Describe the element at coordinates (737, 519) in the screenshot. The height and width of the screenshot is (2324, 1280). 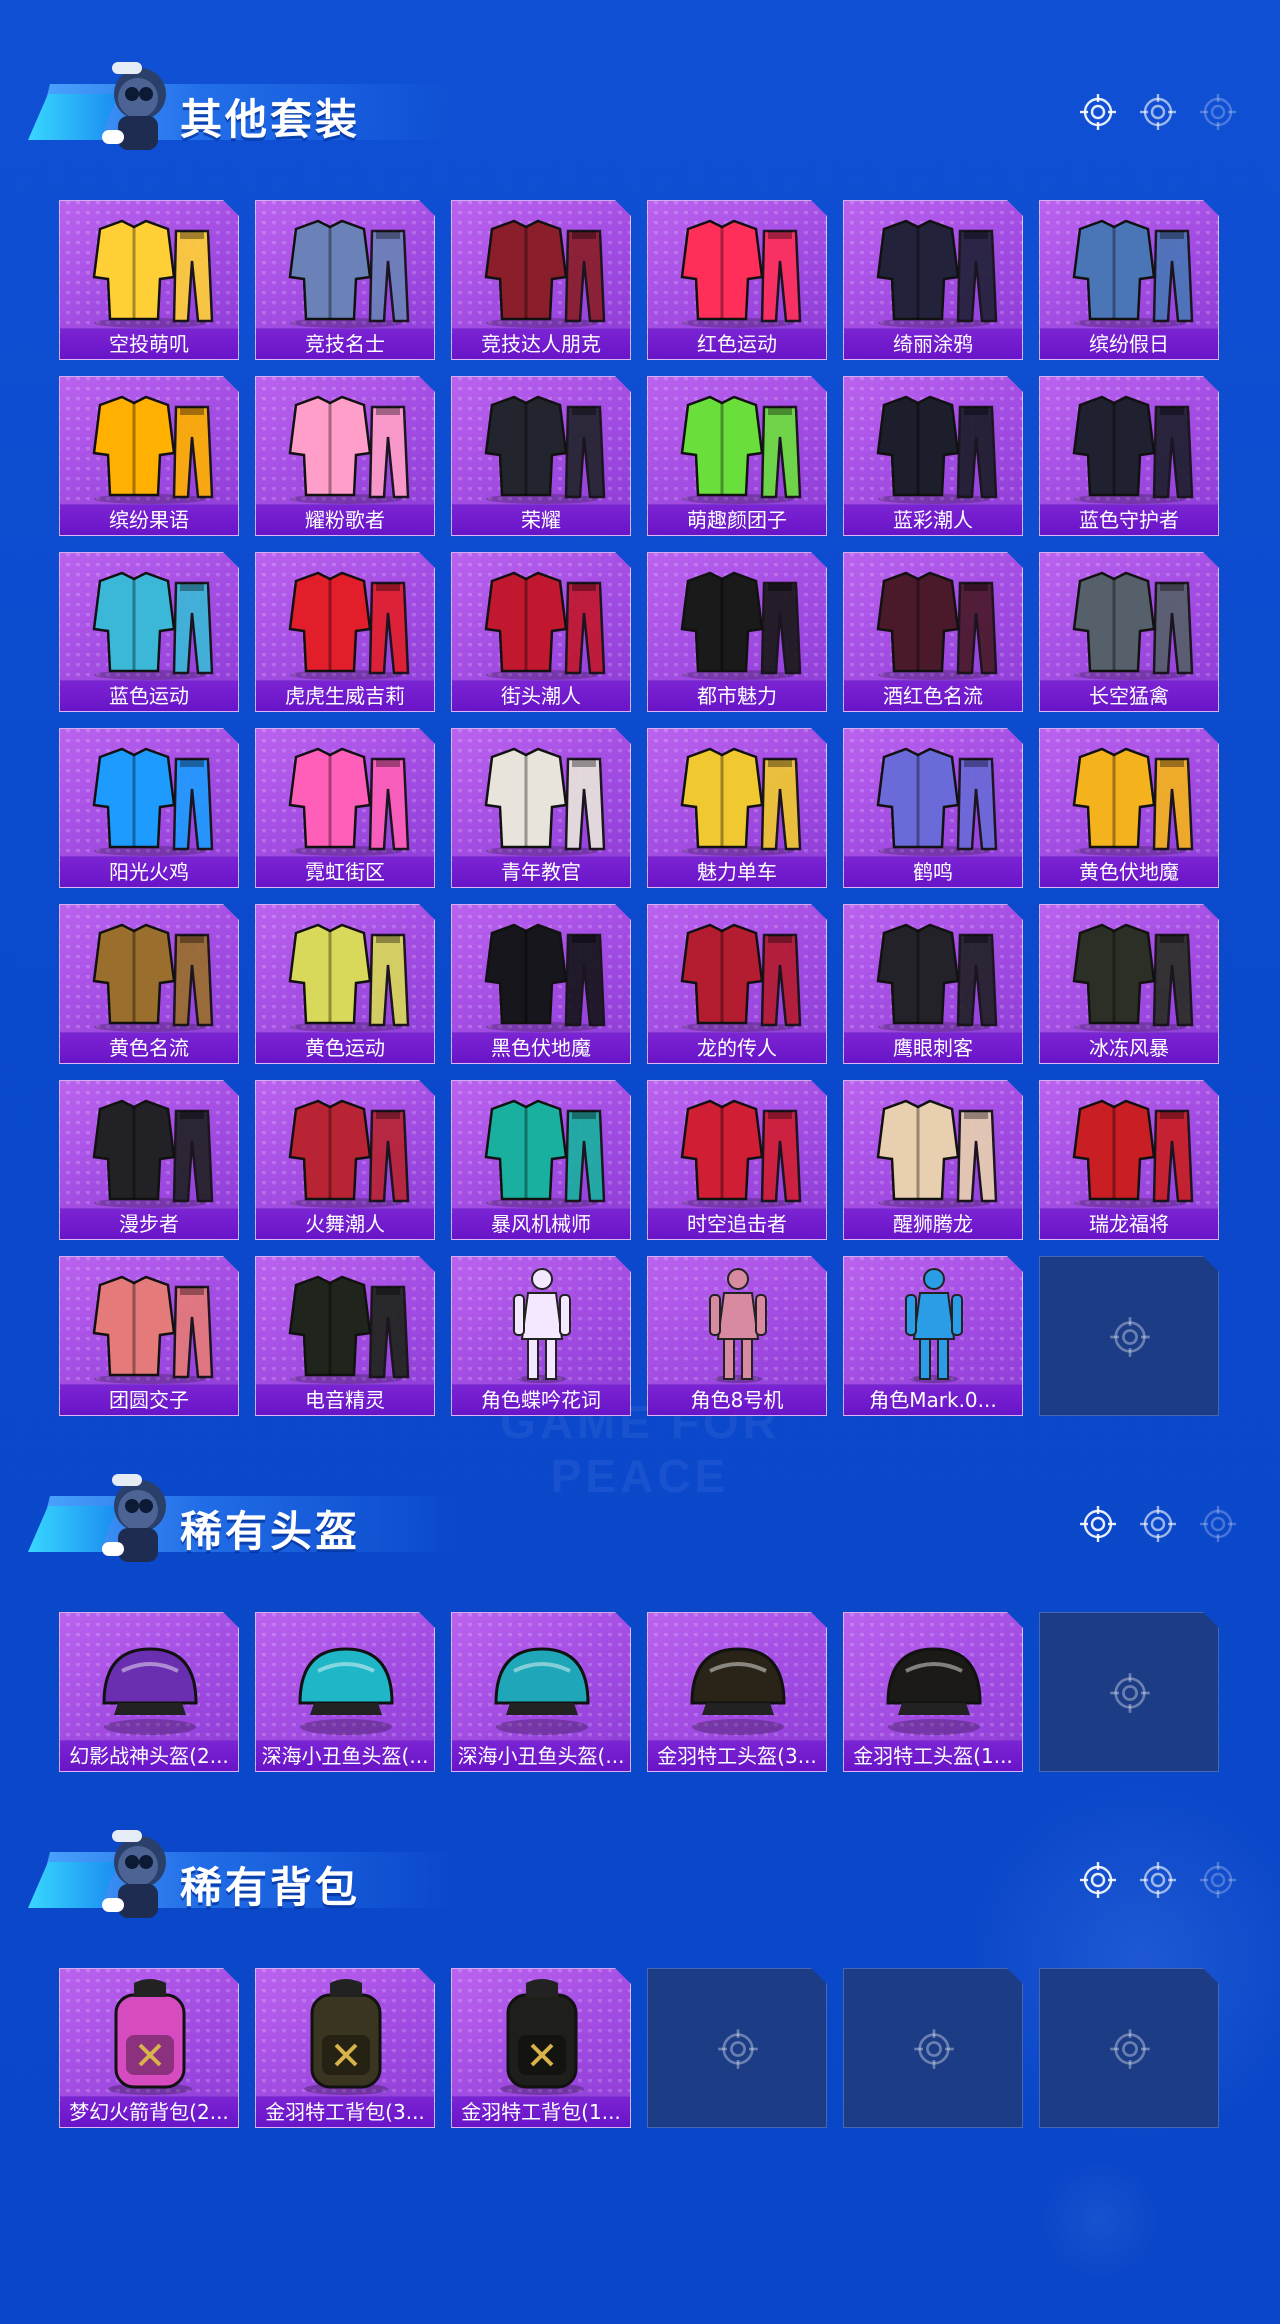
I see `item-label: 萌趣颜团子` at that location.